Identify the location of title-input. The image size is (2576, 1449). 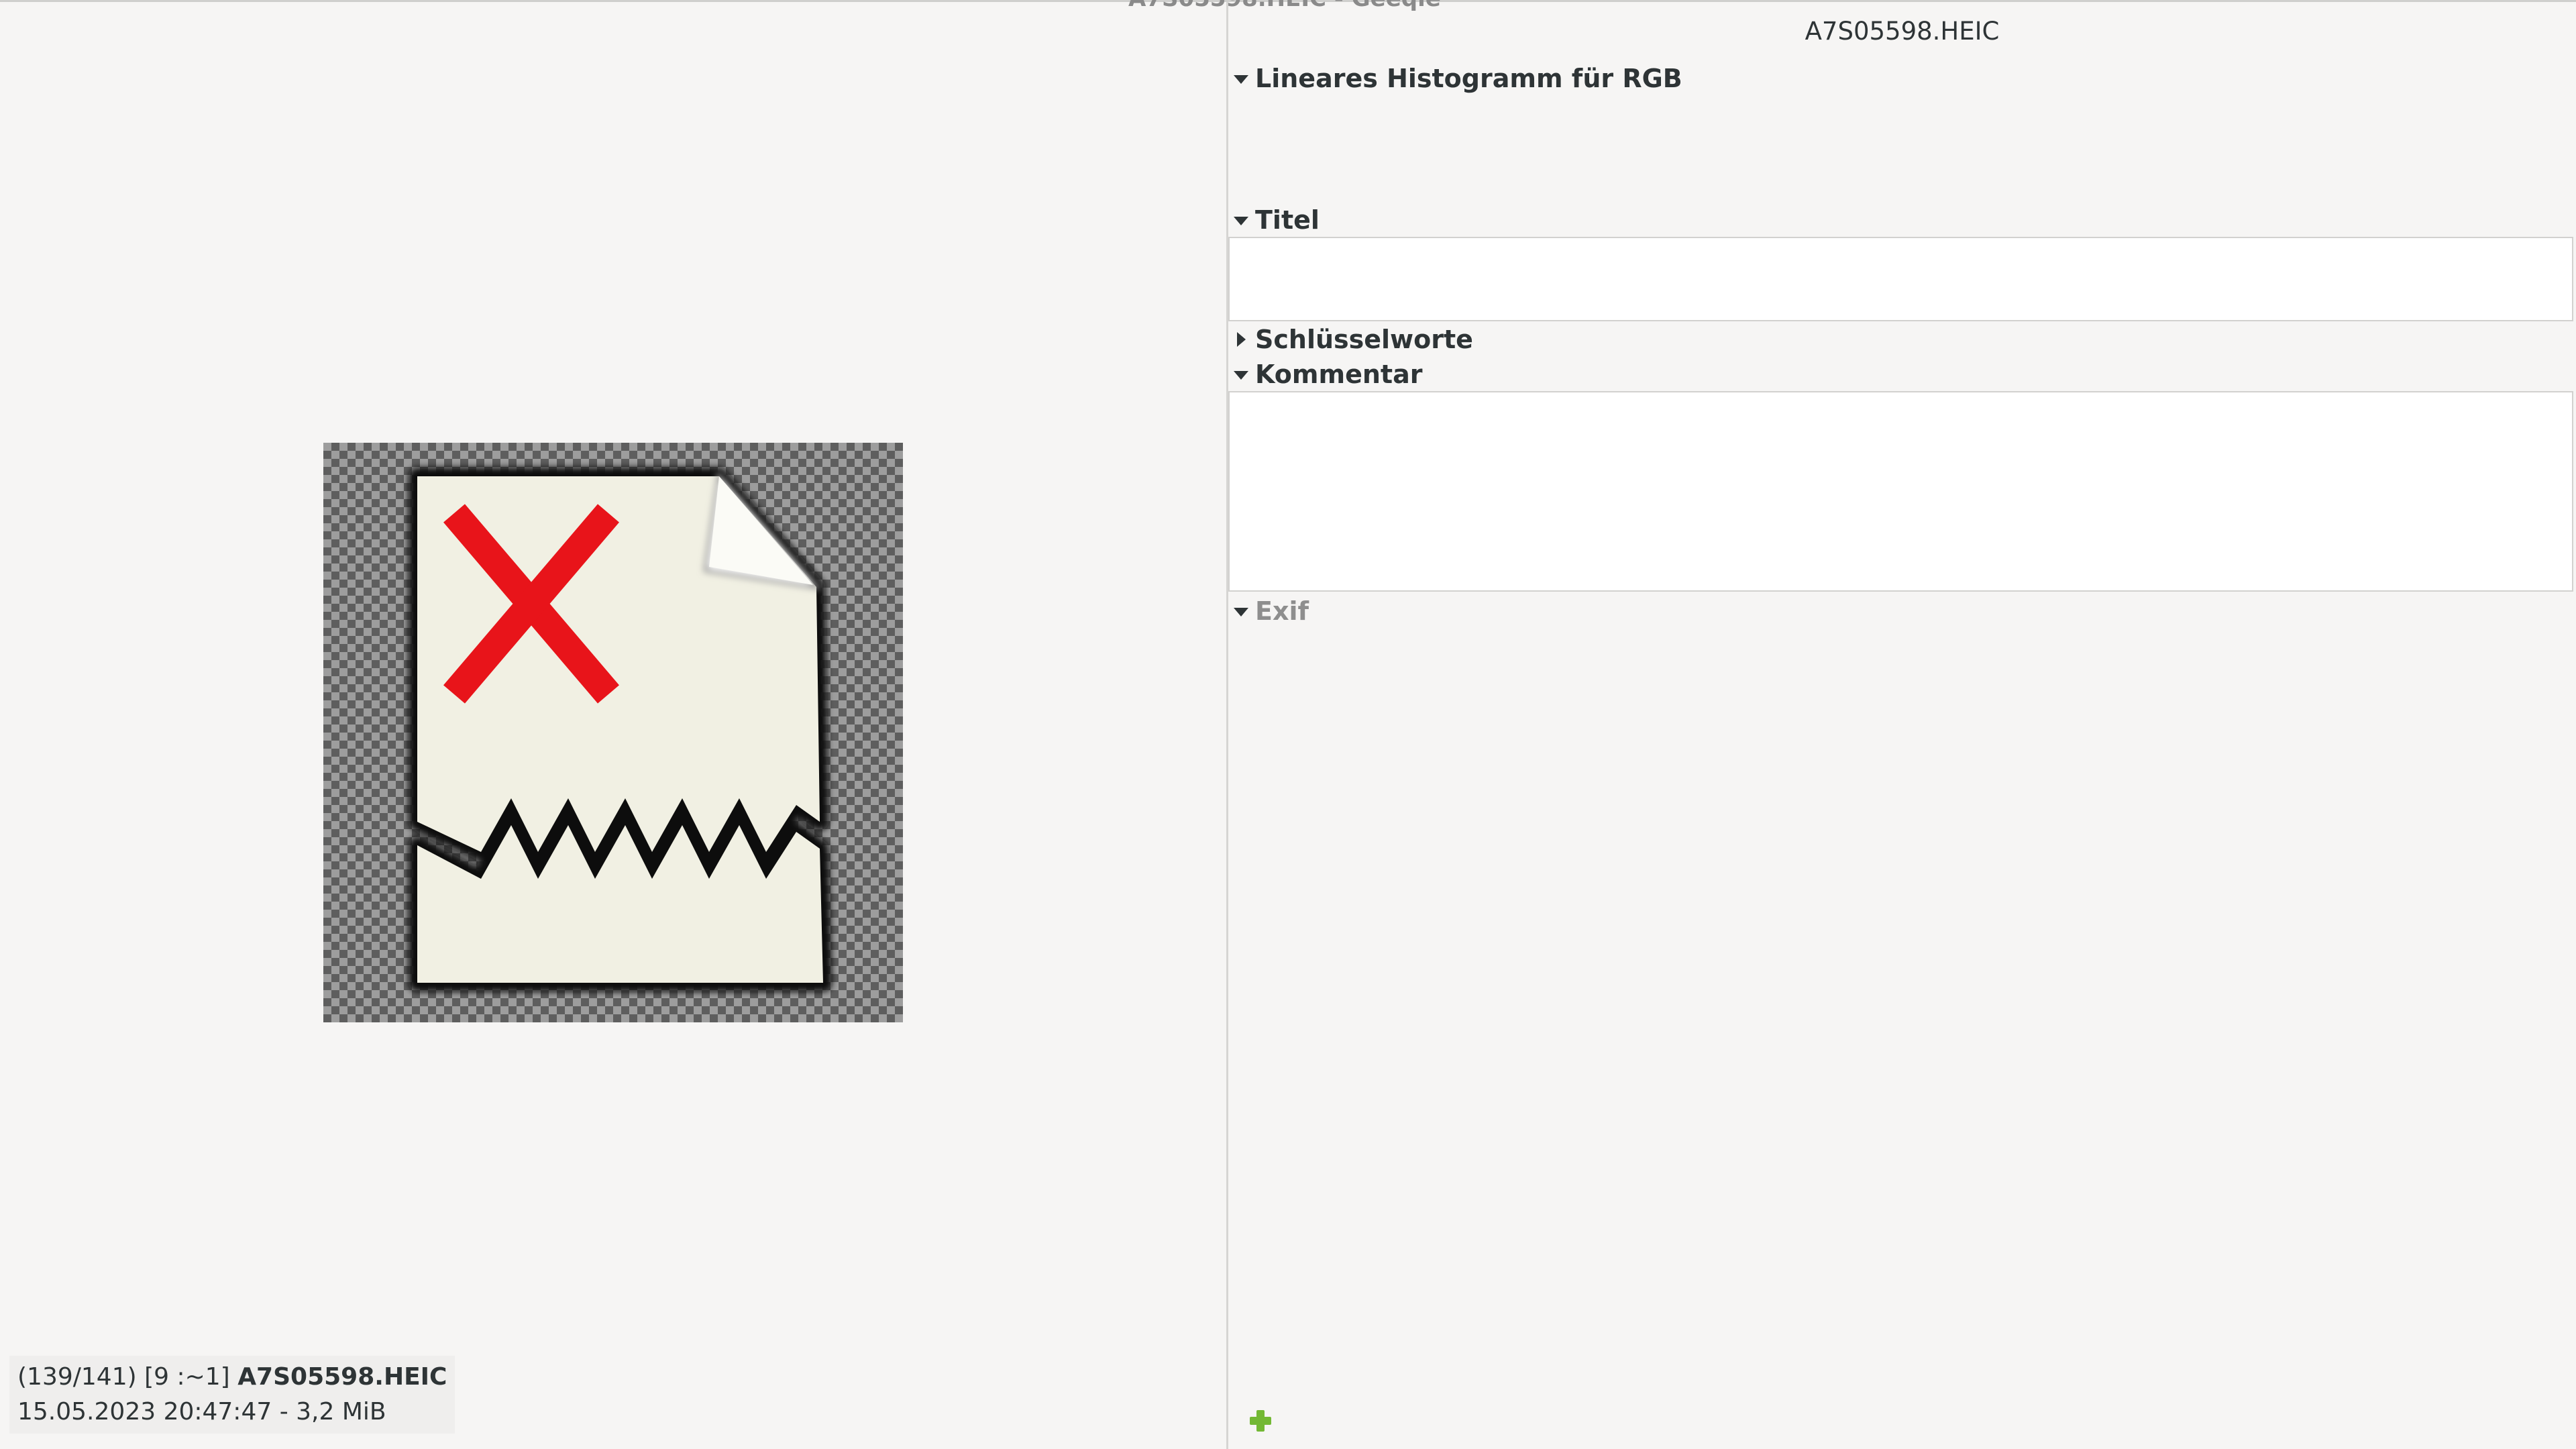
(1900, 279).